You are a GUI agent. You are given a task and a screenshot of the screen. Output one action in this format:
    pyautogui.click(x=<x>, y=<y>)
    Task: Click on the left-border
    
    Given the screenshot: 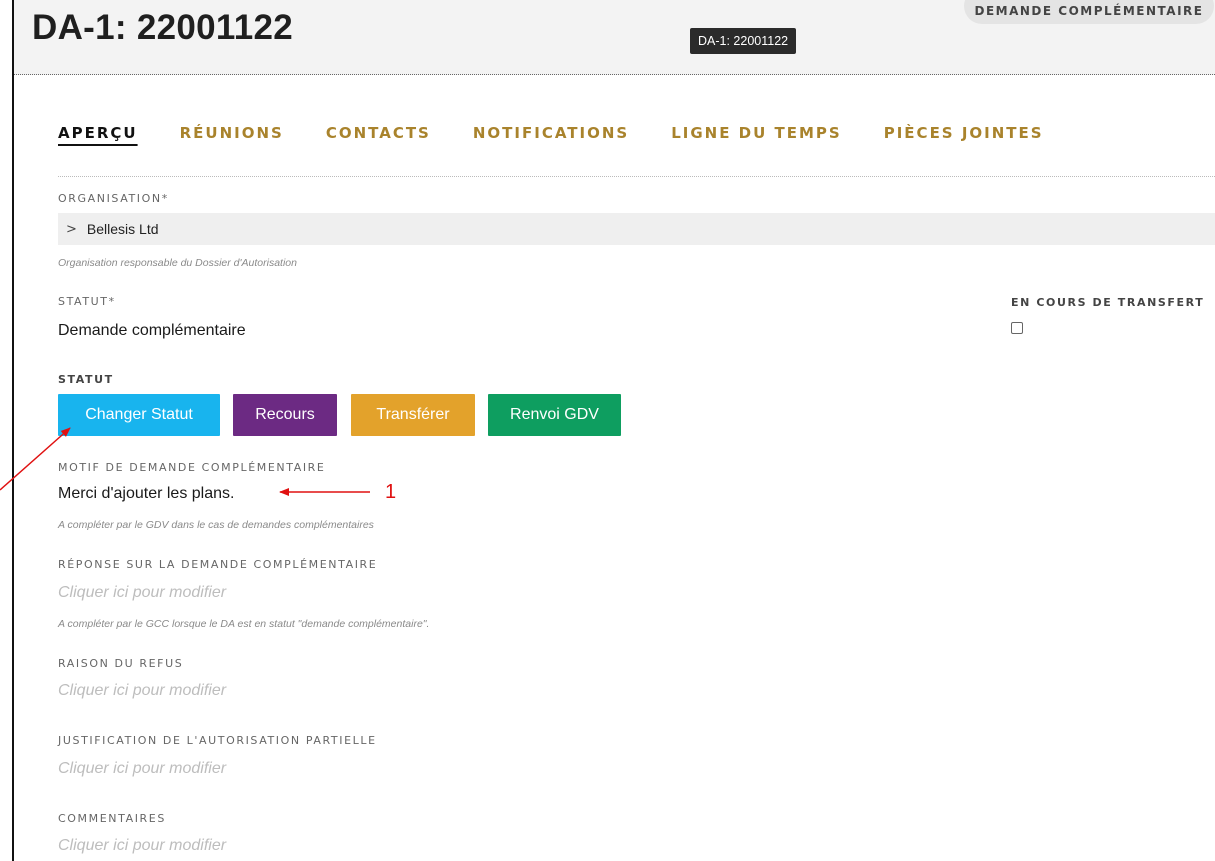 What is the action you would take?
    pyautogui.click(x=13, y=430)
    